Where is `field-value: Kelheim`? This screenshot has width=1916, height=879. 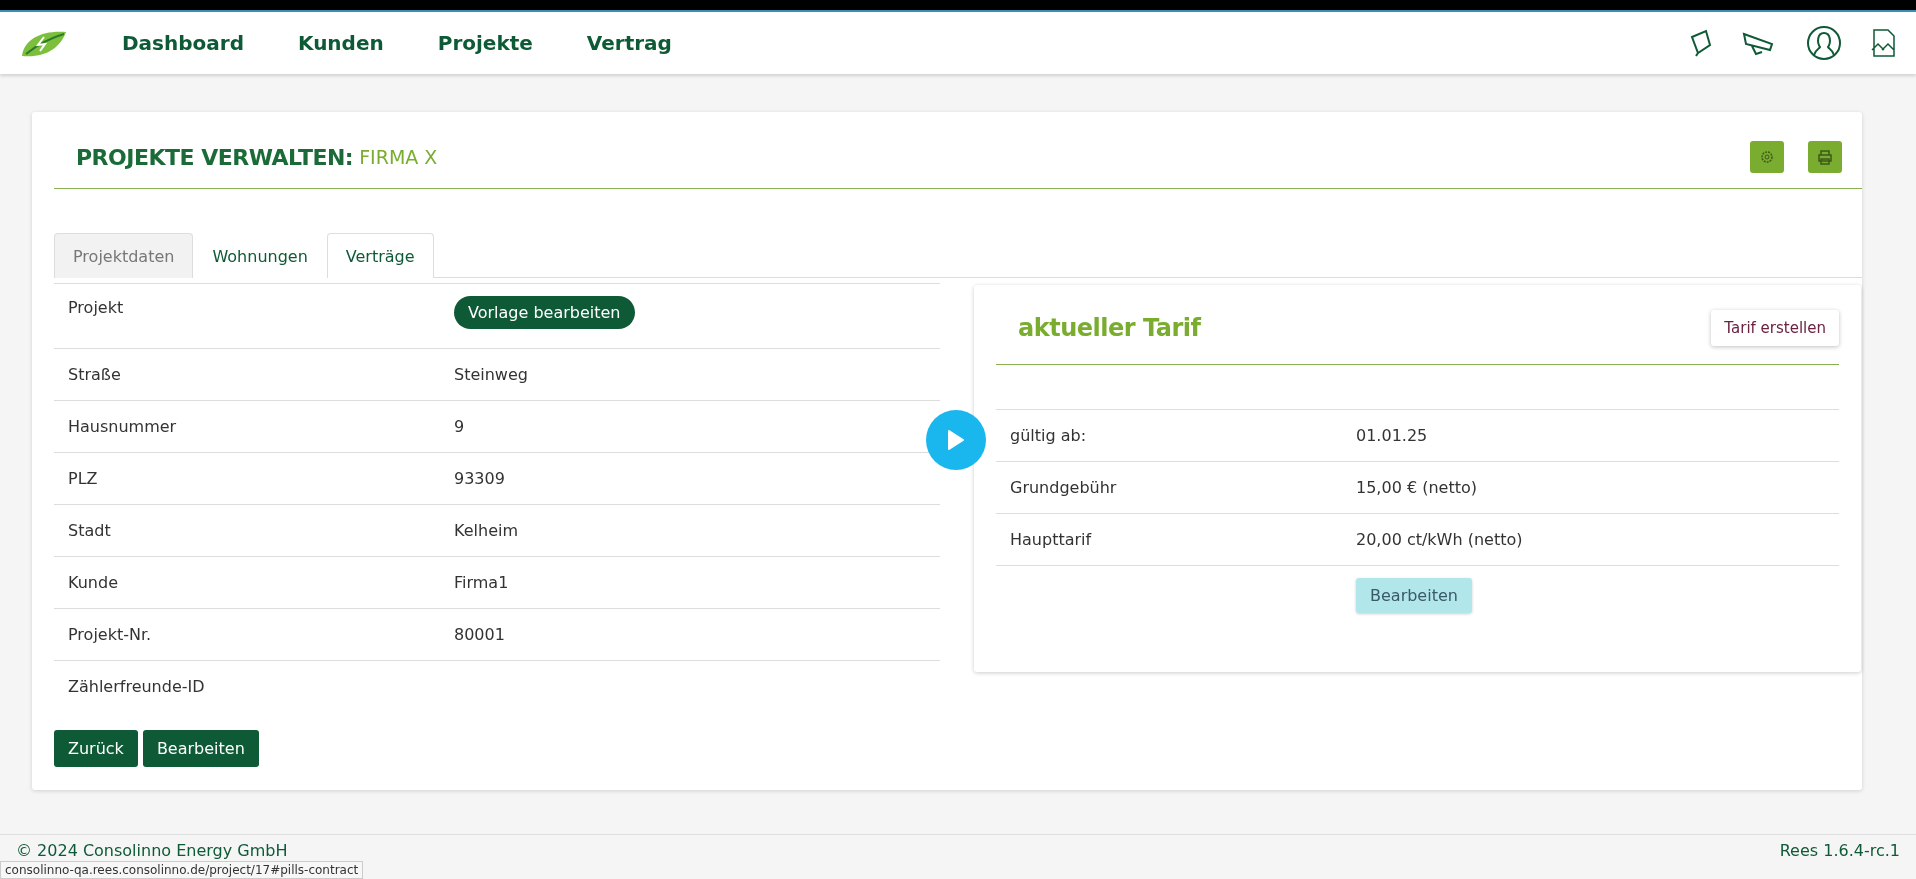
field-value: Kelheim is located at coordinates (486, 530).